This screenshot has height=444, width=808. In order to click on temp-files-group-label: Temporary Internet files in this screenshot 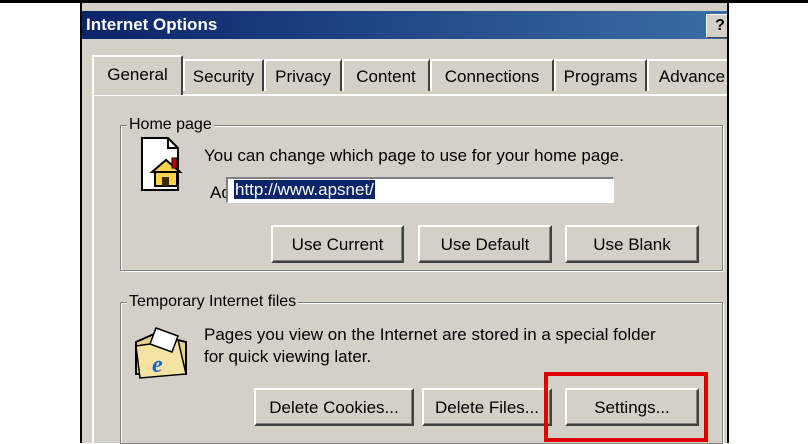, I will do `click(213, 302)`.